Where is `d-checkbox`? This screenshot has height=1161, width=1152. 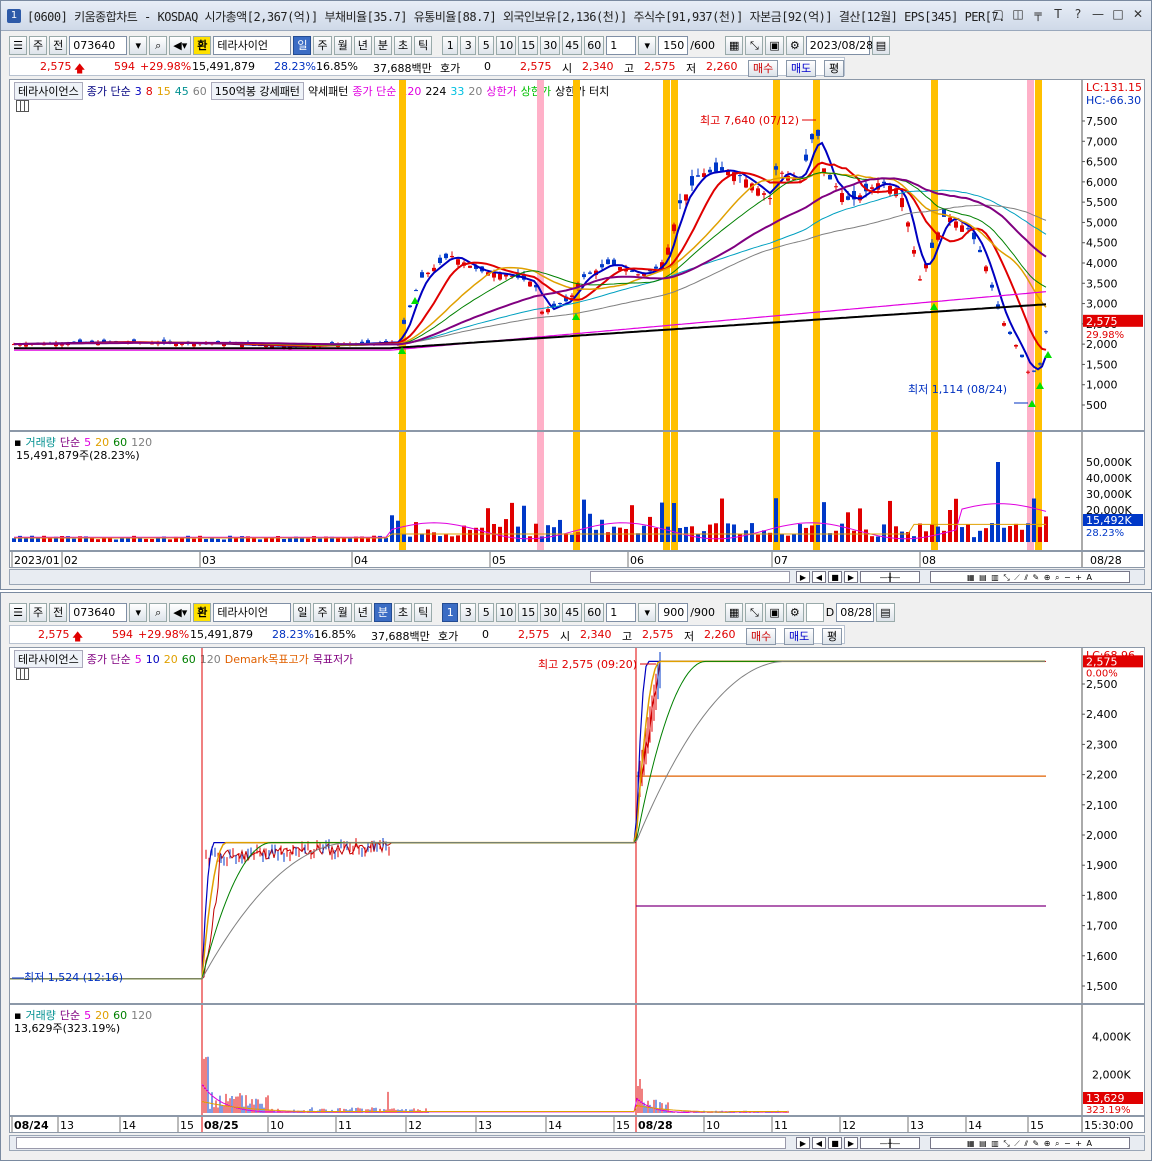
d-checkbox is located at coordinates (814, 612).